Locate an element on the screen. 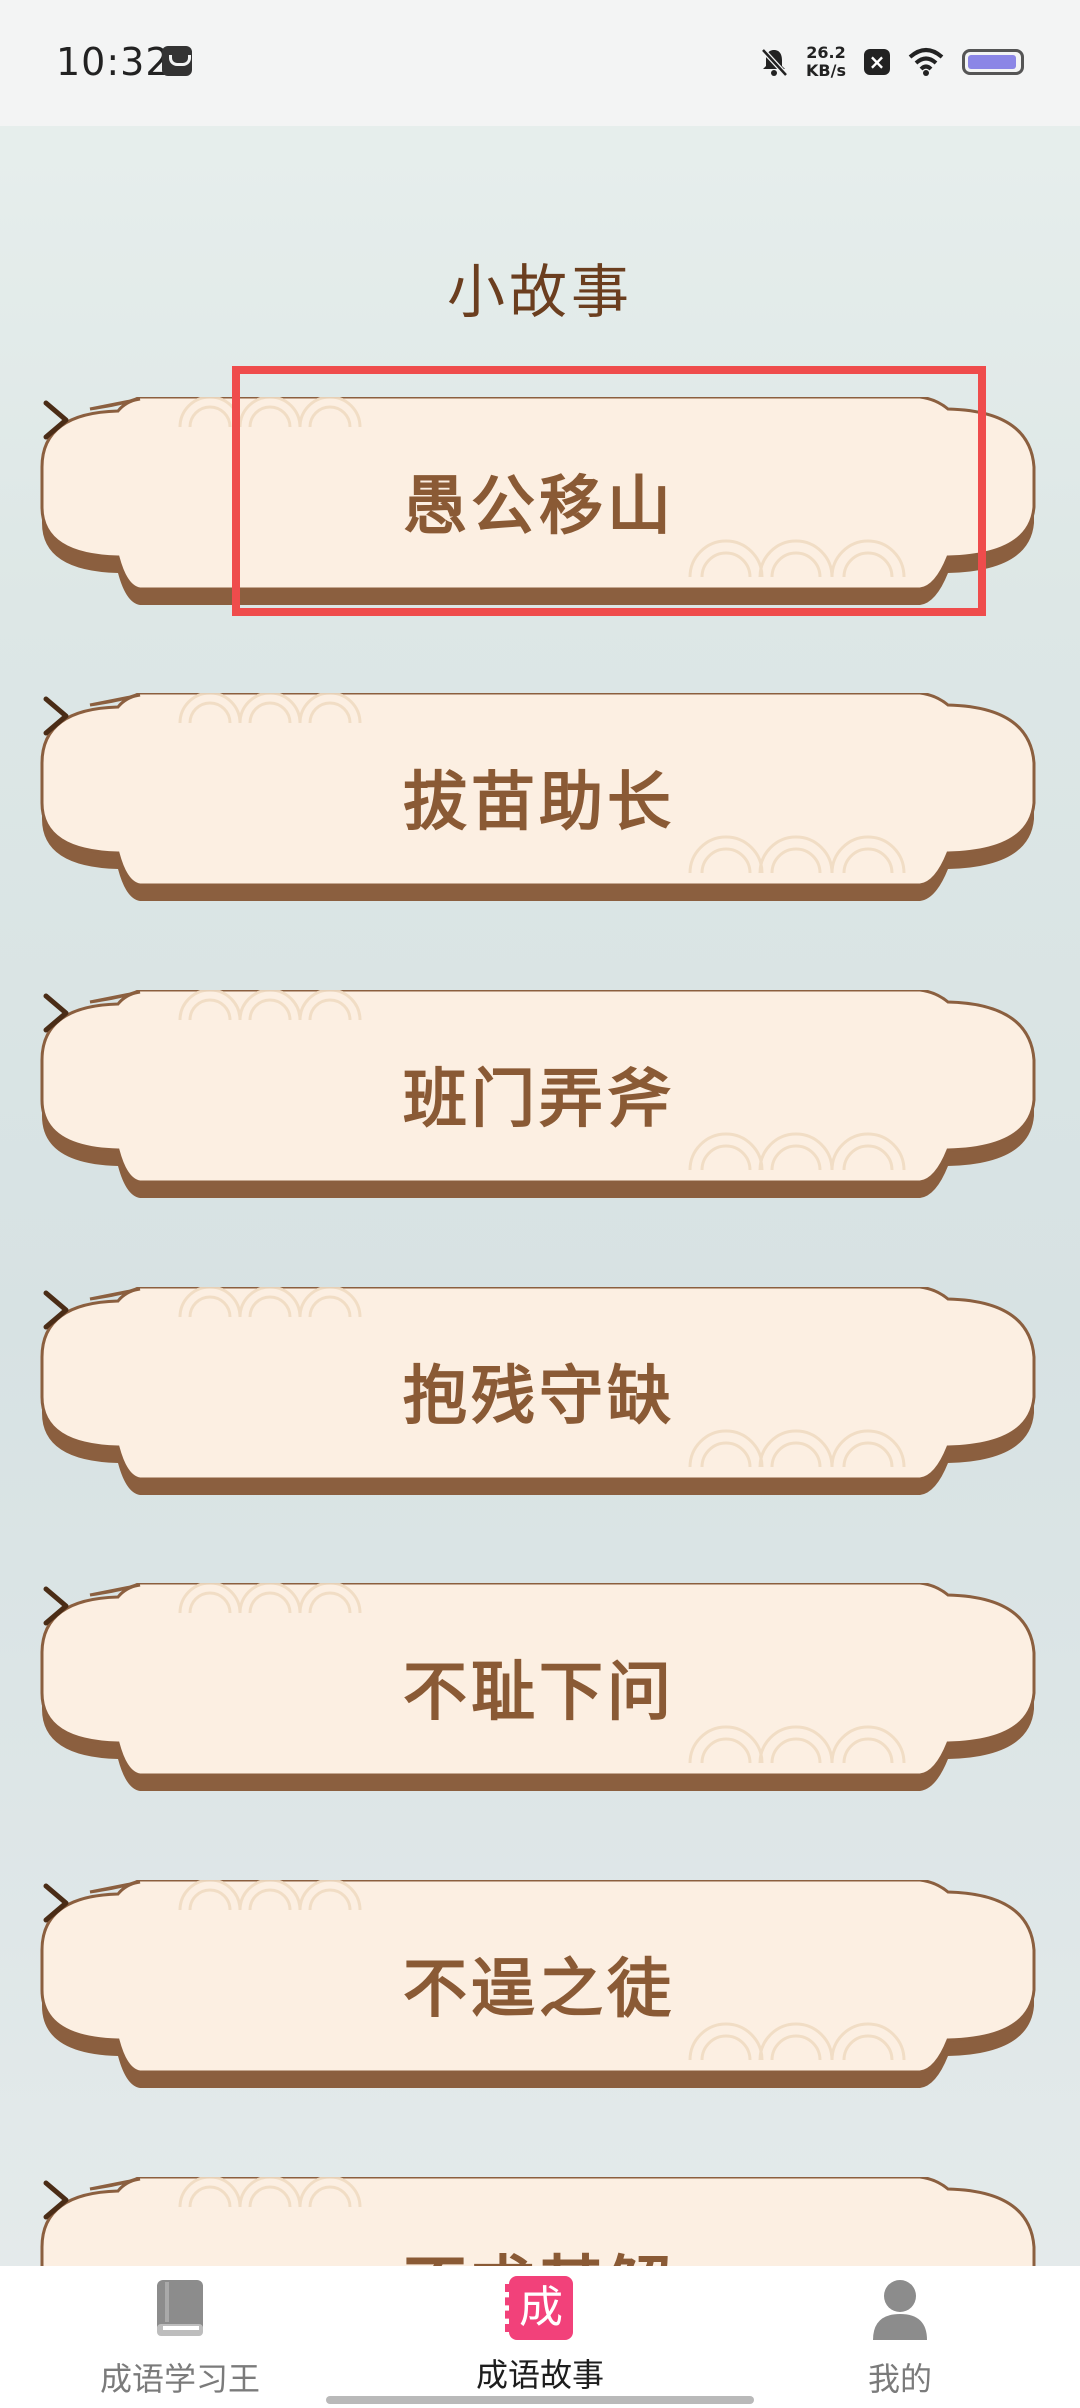 The height and width of the screenshot is (2408, 1080). status-bar: 10:32 26.2 KB/s × is located at coordinates (540, 63).